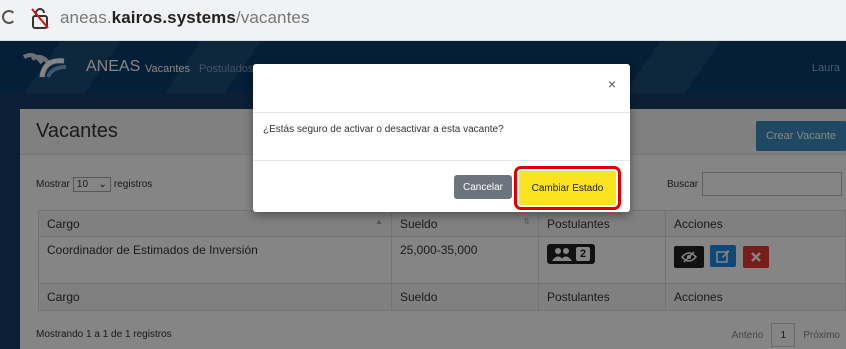 This screenshot has width=846, height=349. I want to click on browser-address-bar: aneas.kairos.systems/vacantes, so click(423, 20).